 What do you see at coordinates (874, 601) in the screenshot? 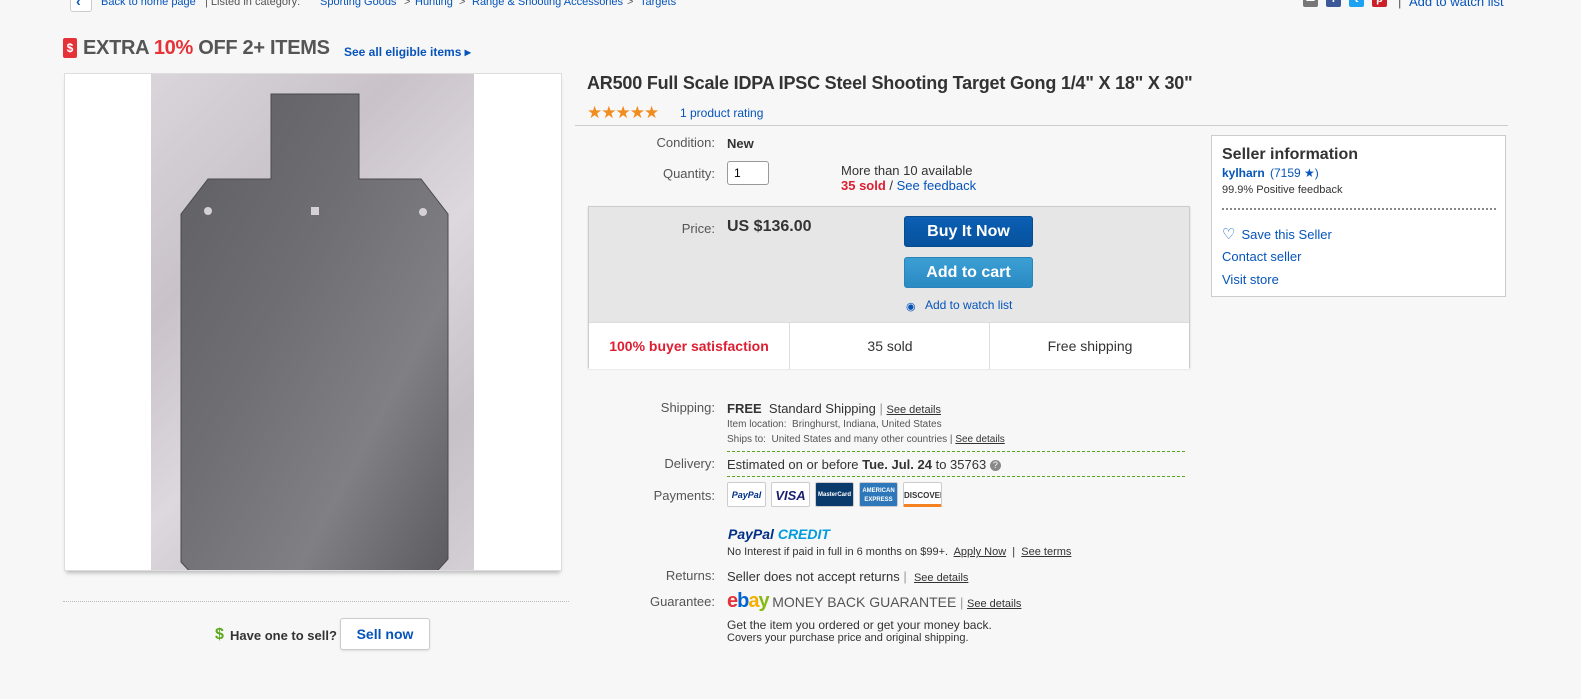
I see `guarantee-value: ebay MONEY BACK GUARANTEE | See details` at bounding box center [874, 601].